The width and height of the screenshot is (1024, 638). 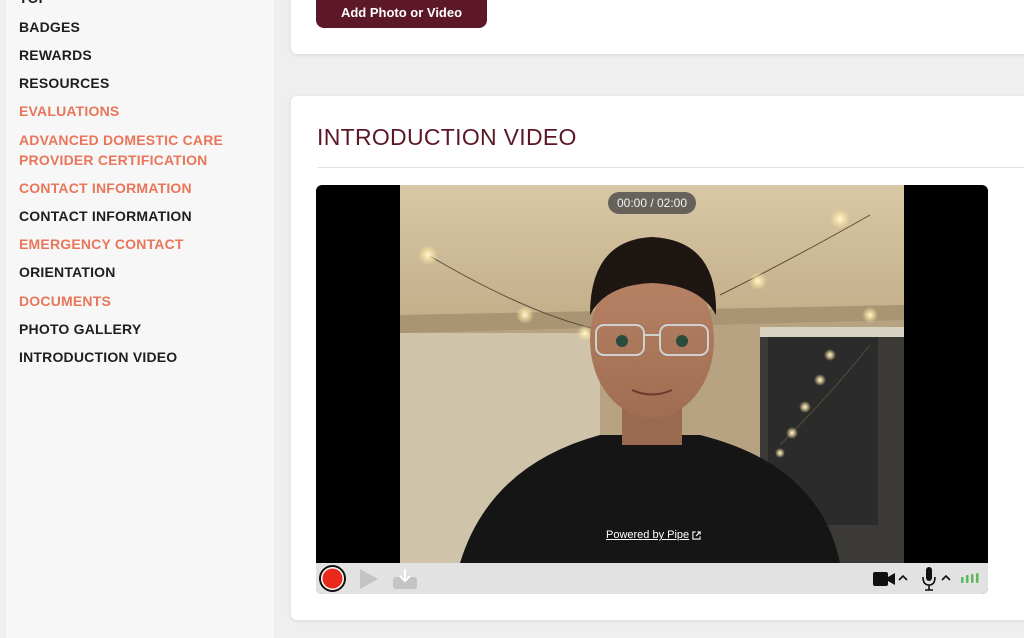 I want to click on audio-level-icon, so click(x=970, y=578).